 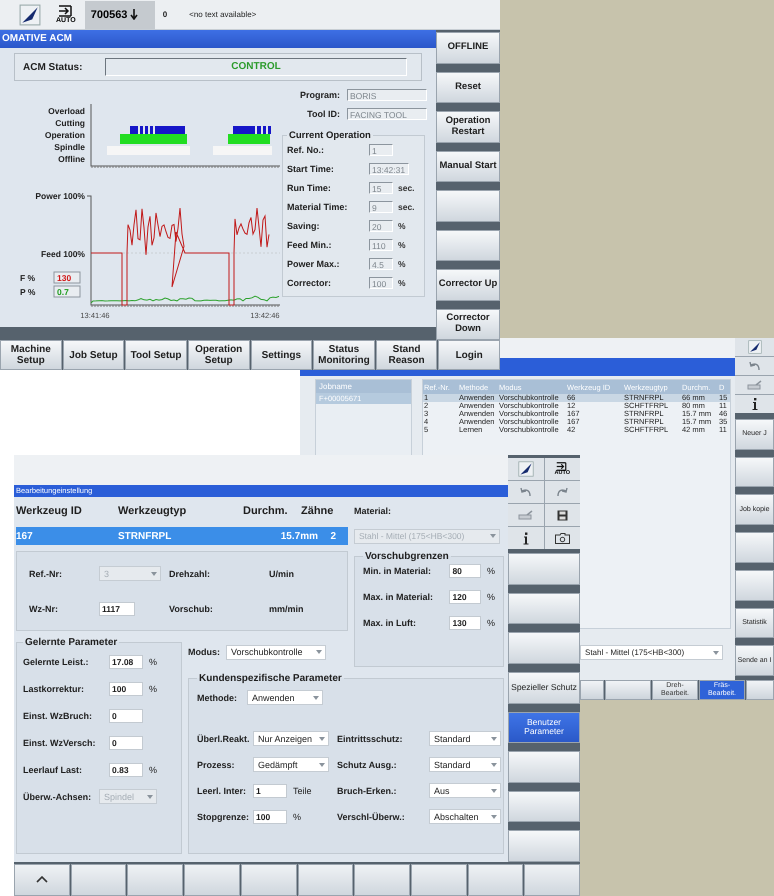 I want to click on input-field: 130, so click(x=465, y=623).